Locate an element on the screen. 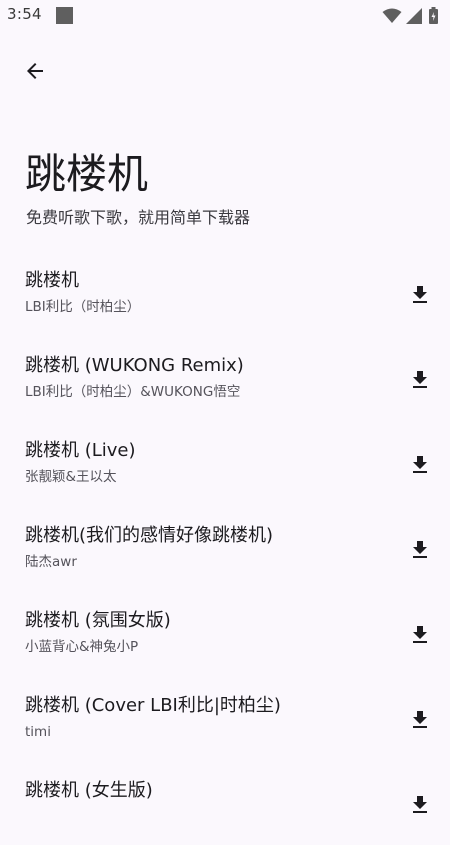 The image size is (450, 845). song-artist: 陆杰awr is located at coordinates (51, 562).